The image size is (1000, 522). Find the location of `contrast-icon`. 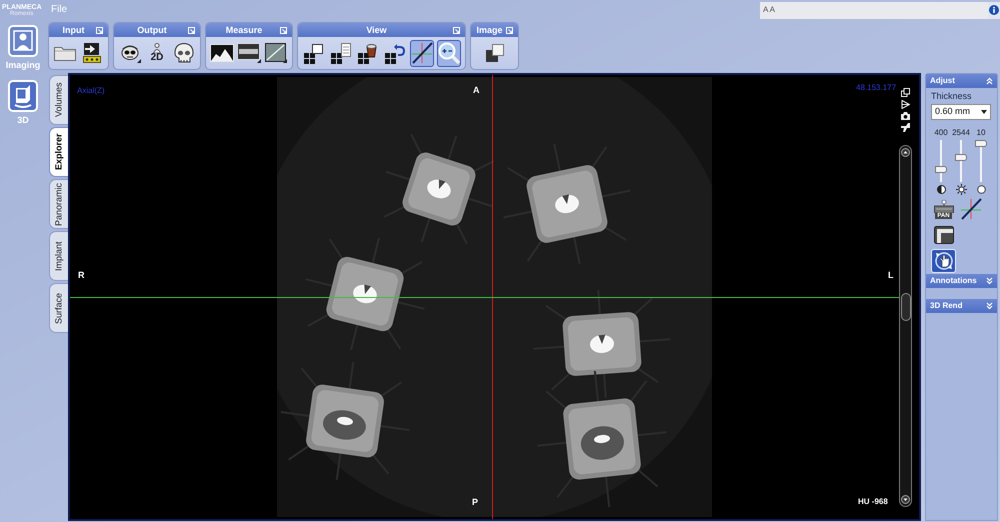

contrast-icon is located at coordinates (941, 189).